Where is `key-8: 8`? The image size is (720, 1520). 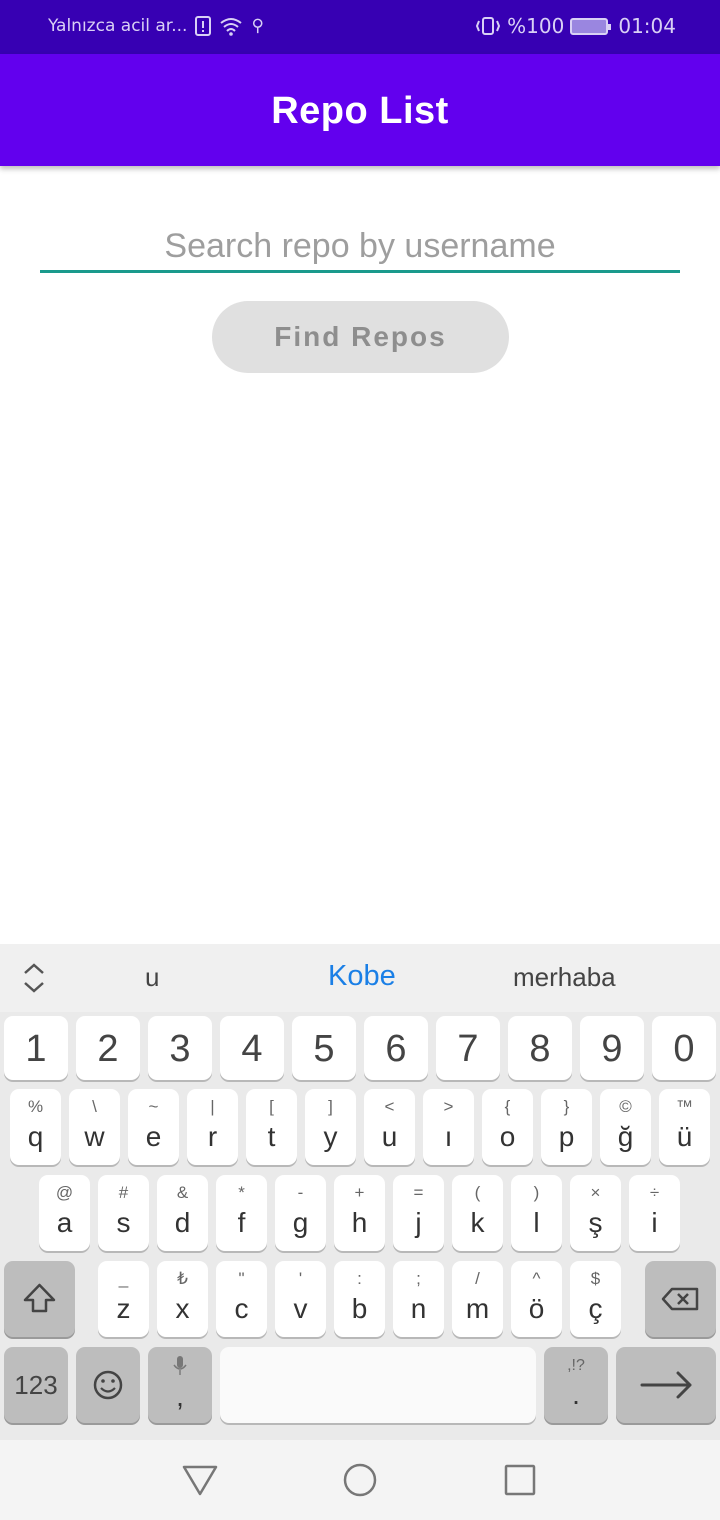
key-8: 8 is located at coordinates (540, 1048).